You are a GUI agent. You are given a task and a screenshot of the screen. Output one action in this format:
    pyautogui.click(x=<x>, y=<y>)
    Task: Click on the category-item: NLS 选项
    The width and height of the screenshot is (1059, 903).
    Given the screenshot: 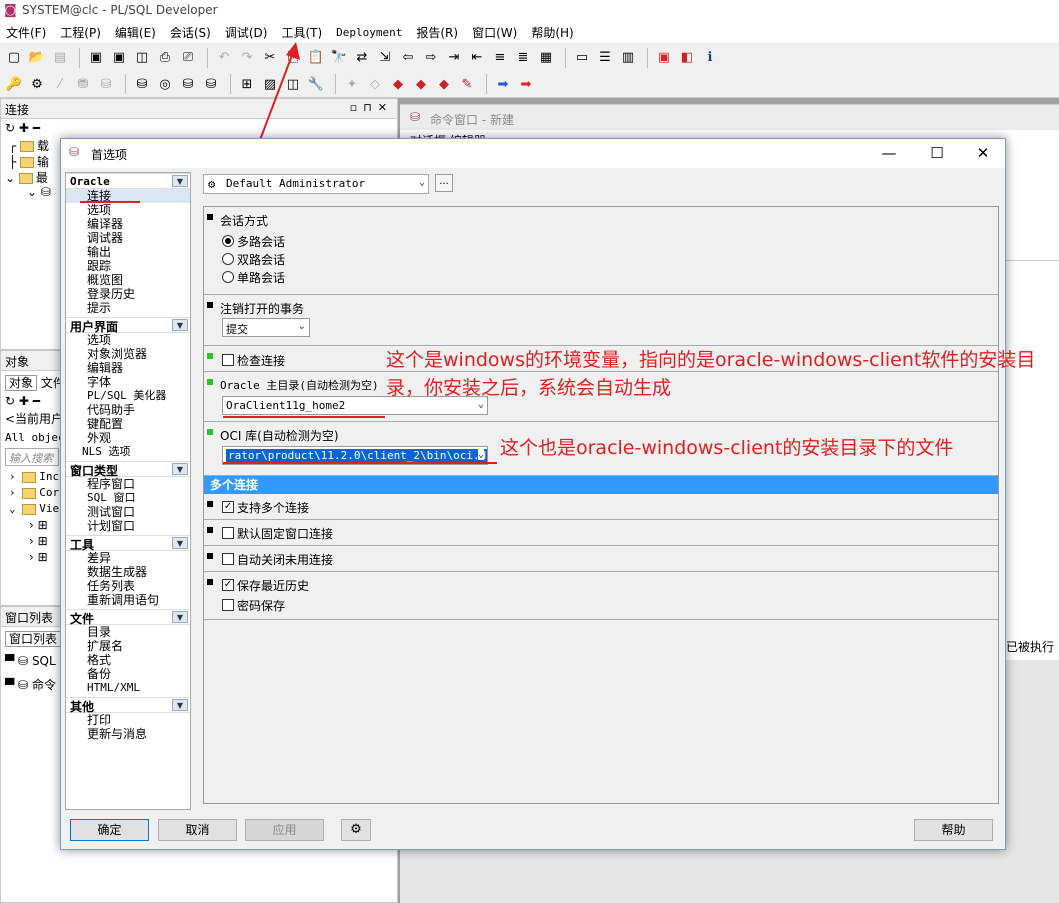 What is the action you would take?
    pyautogui.click(x=128, y=452)
    